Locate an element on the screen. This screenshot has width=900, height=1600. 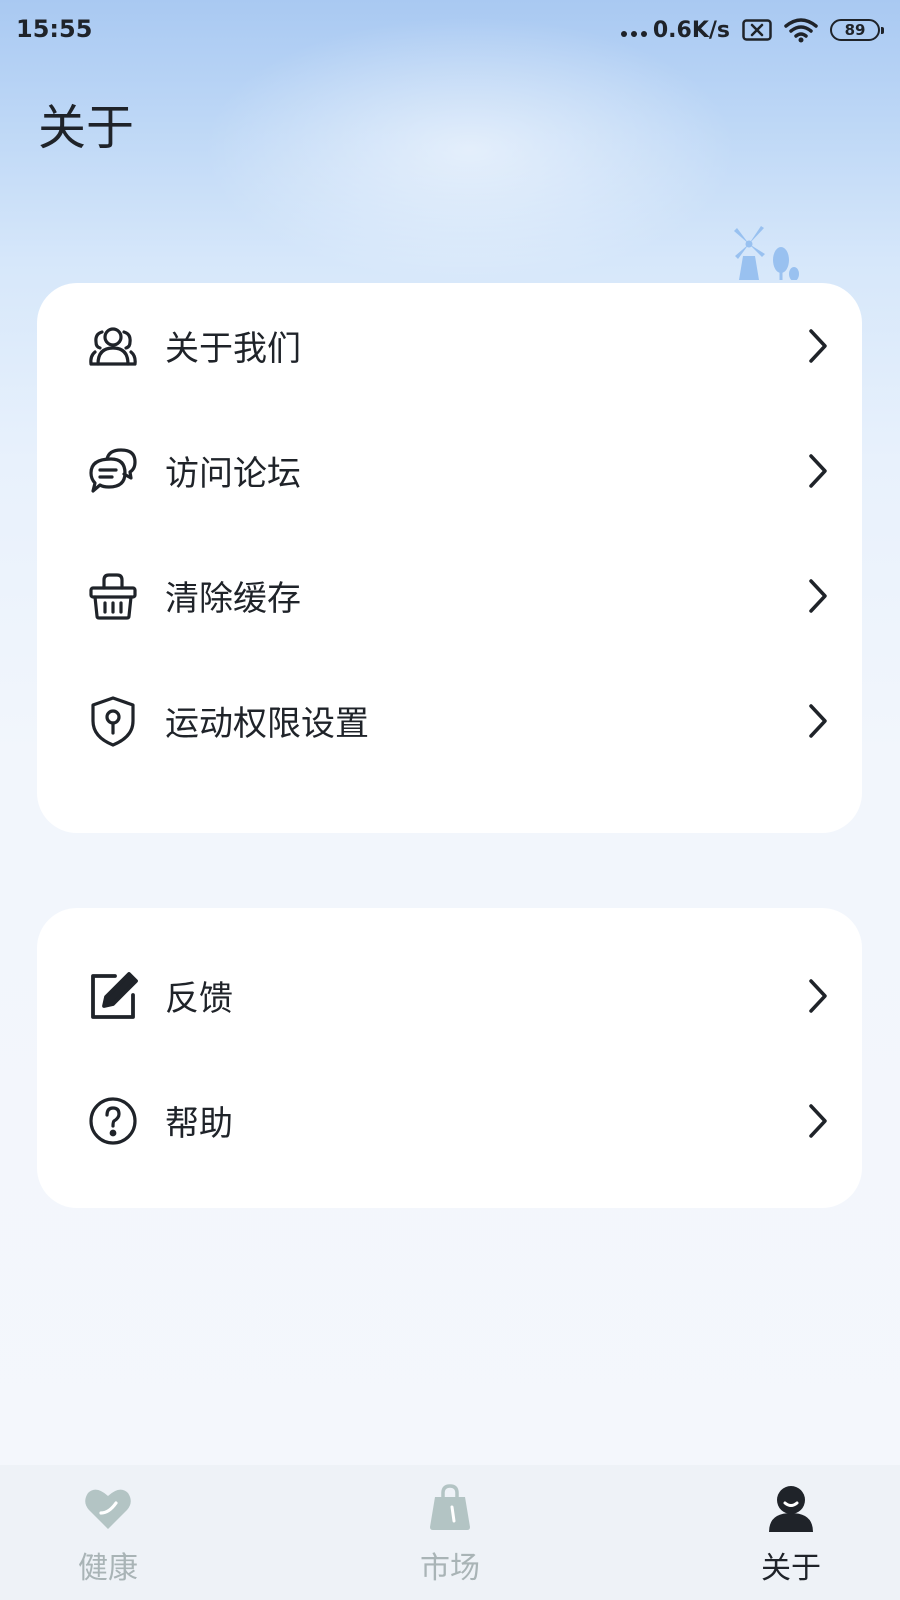
shopping-bag-icon is located at coordinates (450, 1508).